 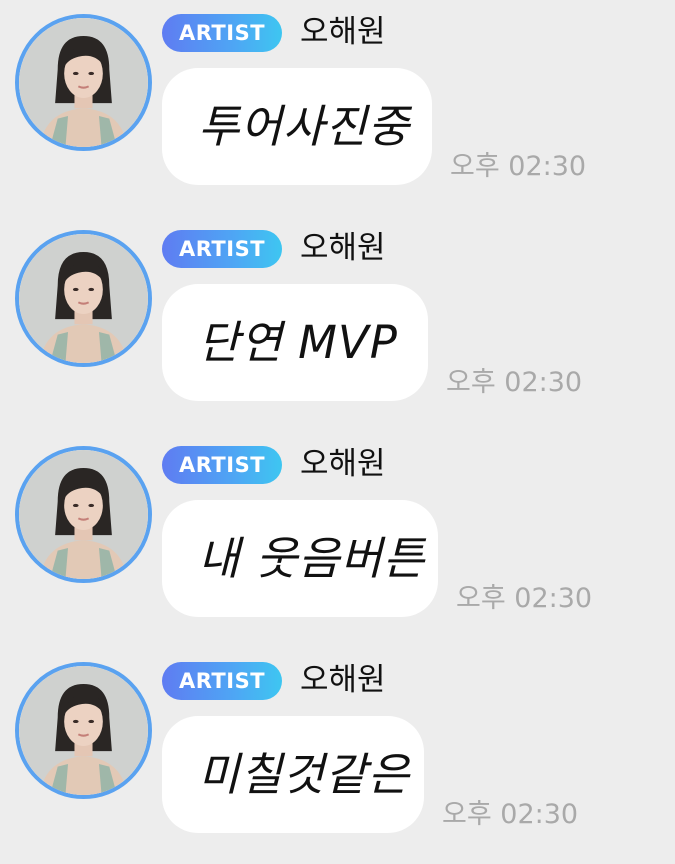 I want to click on message-bubble: 단연 MVP, so click(x=295, y=342).